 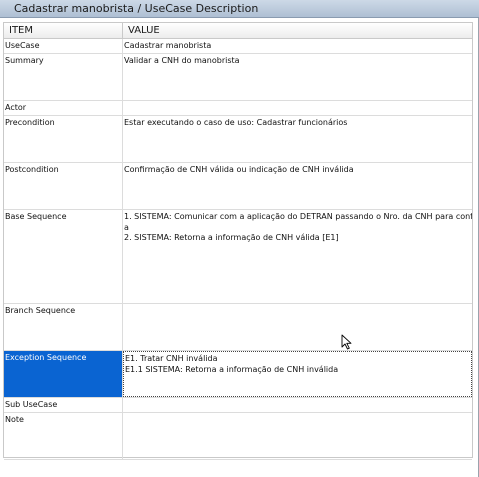 I want to click on item-cell: Base Sequence, so click(x=63, y=256).